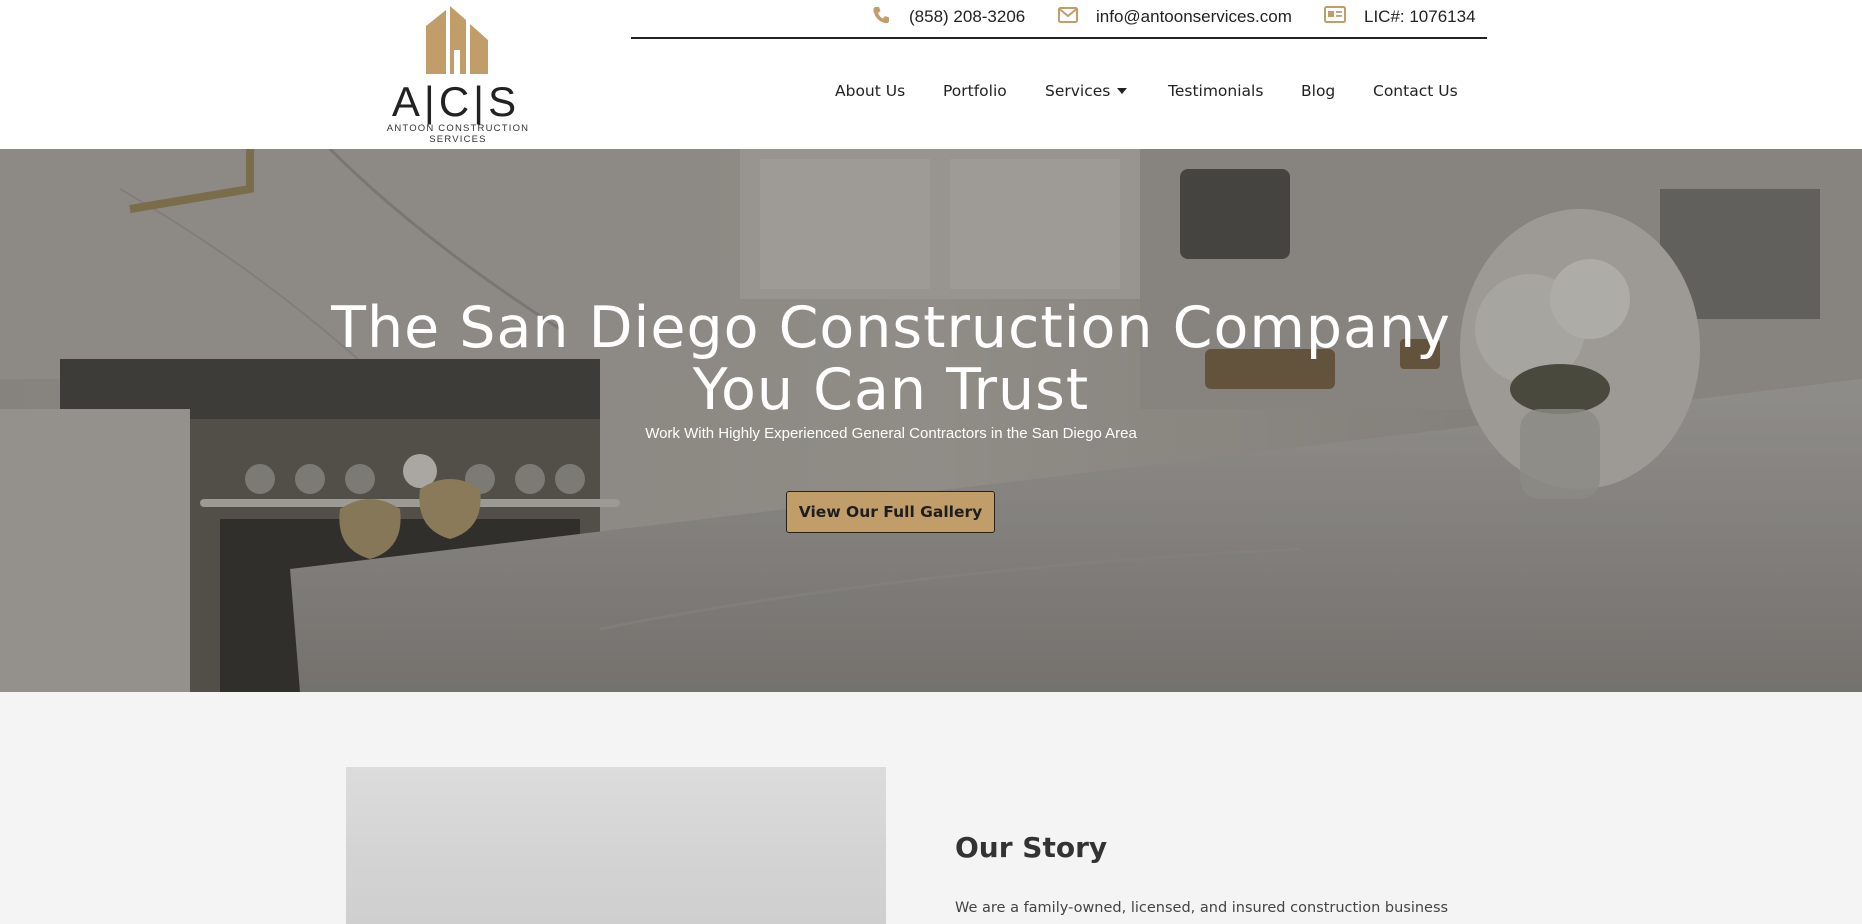 The image size is (1862, 924). Describe the element at coordinates (891, 328) in the screenshot. I see `hero-title-line-1: The San Diego Construction Company` at that location.